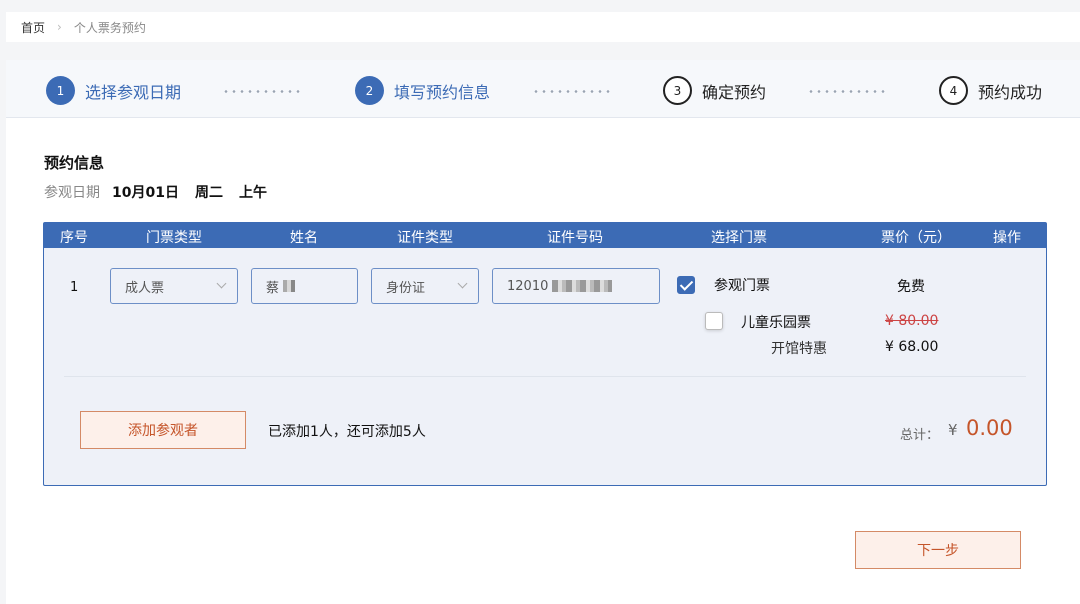 The height and width of the screenshot is (604, 1080). What do you see at coordinates (60, 90) in the screenshot?
I see `step-number: 1` at bounding box center [60, 90].